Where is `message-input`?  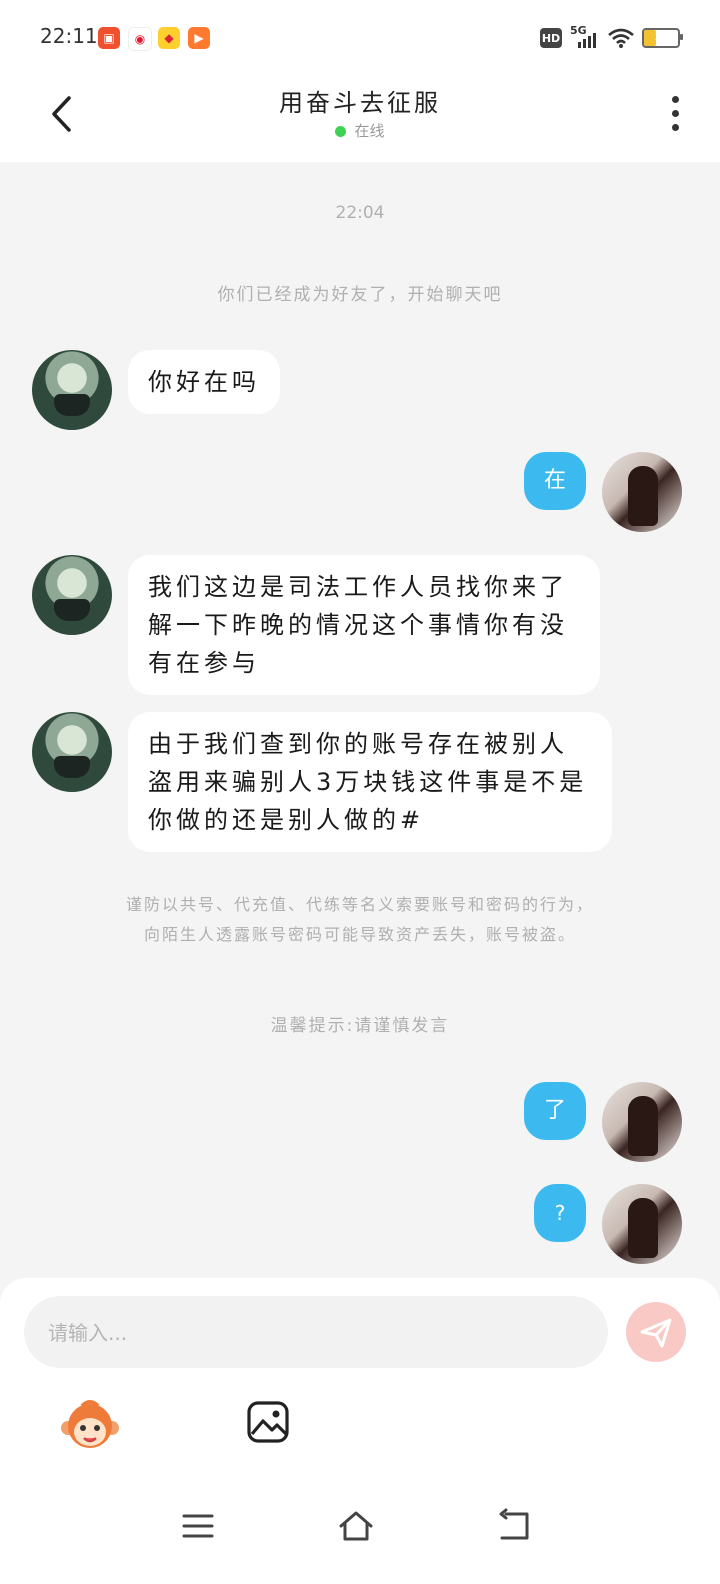 message-input is located at coordinates (318, 1333).